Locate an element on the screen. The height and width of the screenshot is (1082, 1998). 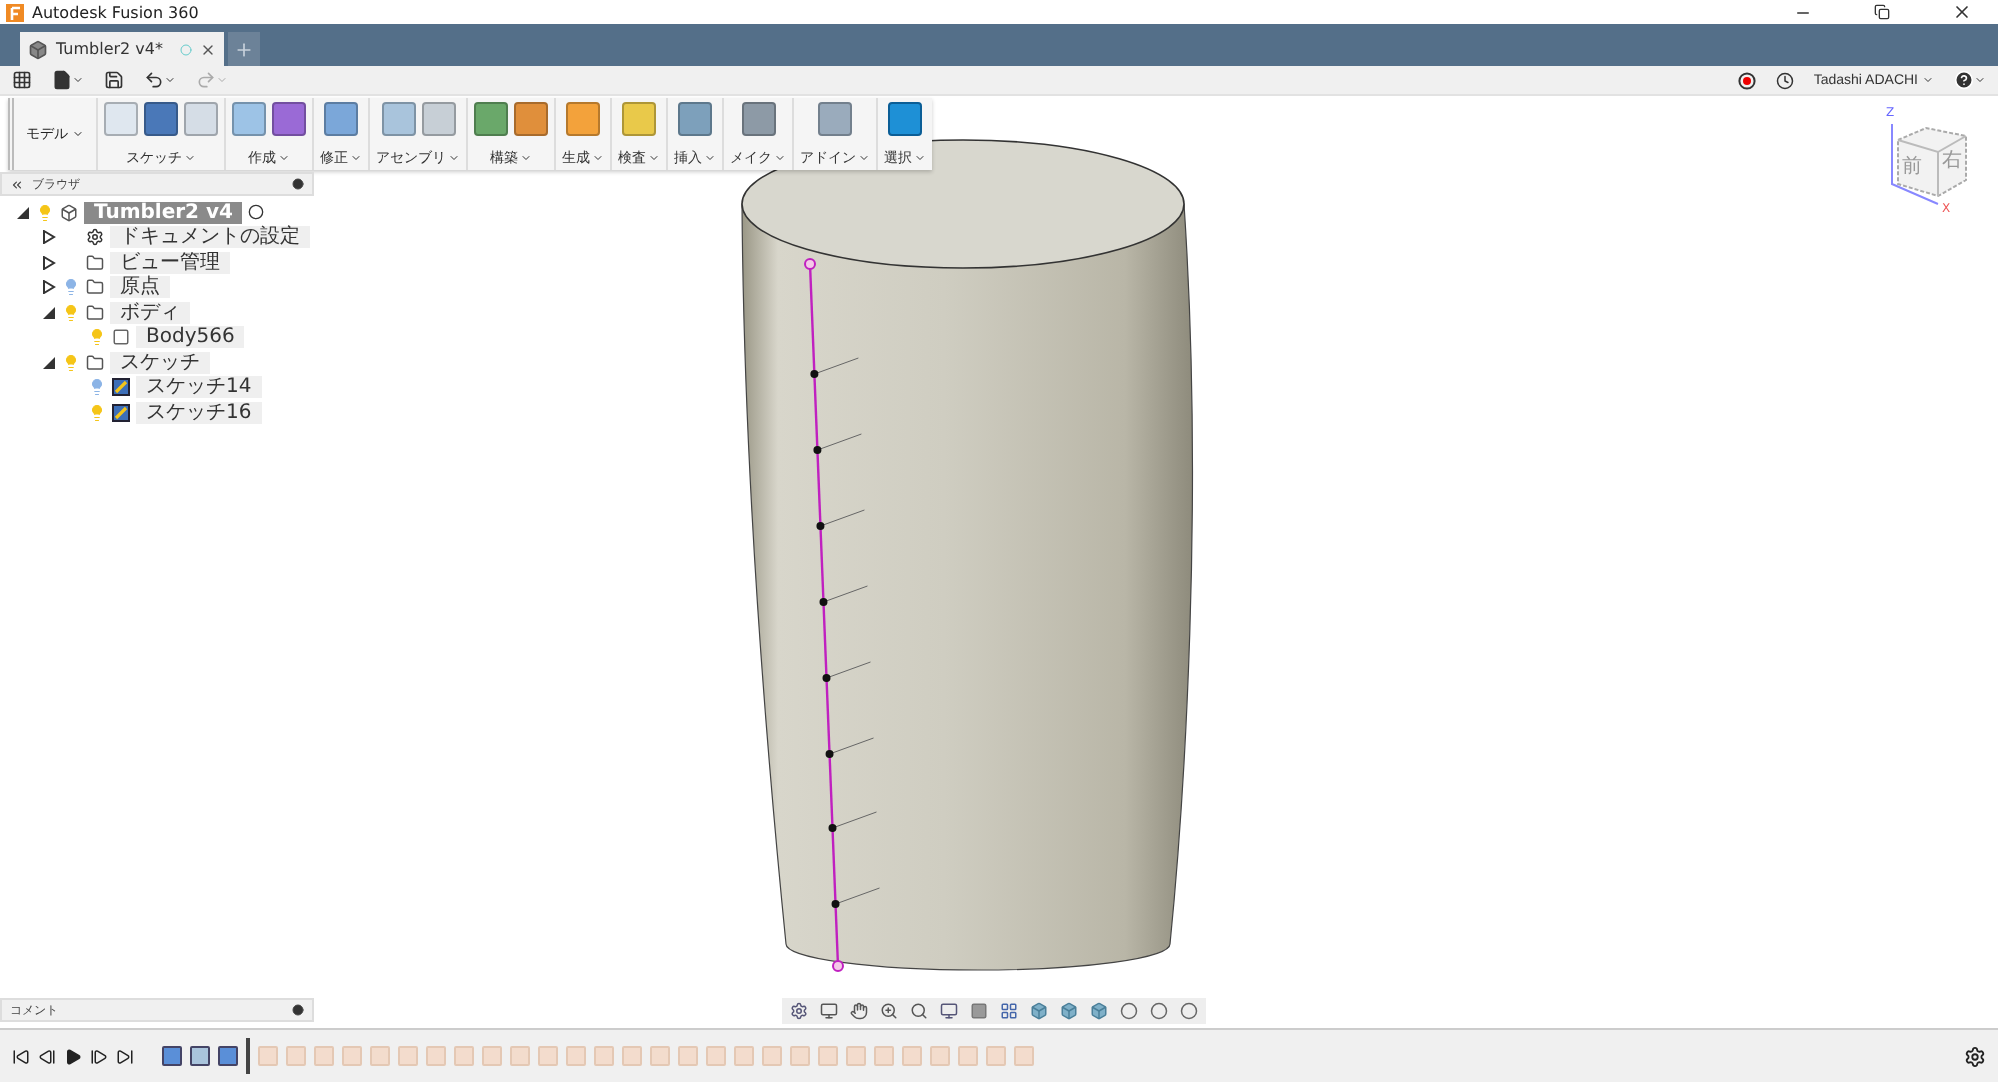
file-icon is located at coordinates (62, 80).